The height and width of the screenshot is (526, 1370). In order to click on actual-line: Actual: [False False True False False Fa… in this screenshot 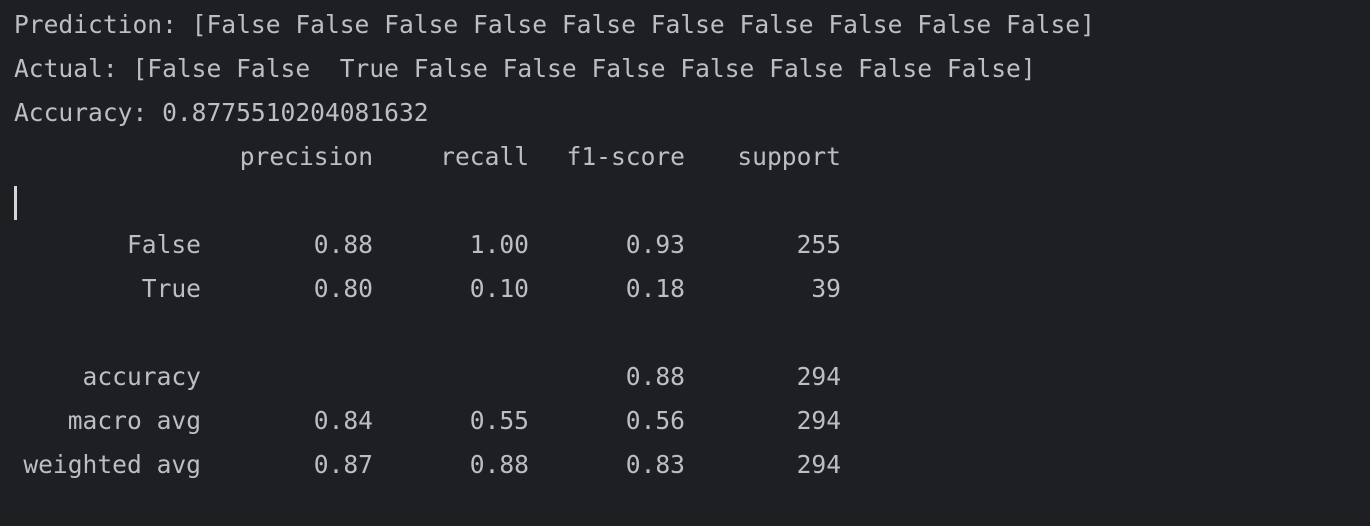, I will do `click(525, 68)`.